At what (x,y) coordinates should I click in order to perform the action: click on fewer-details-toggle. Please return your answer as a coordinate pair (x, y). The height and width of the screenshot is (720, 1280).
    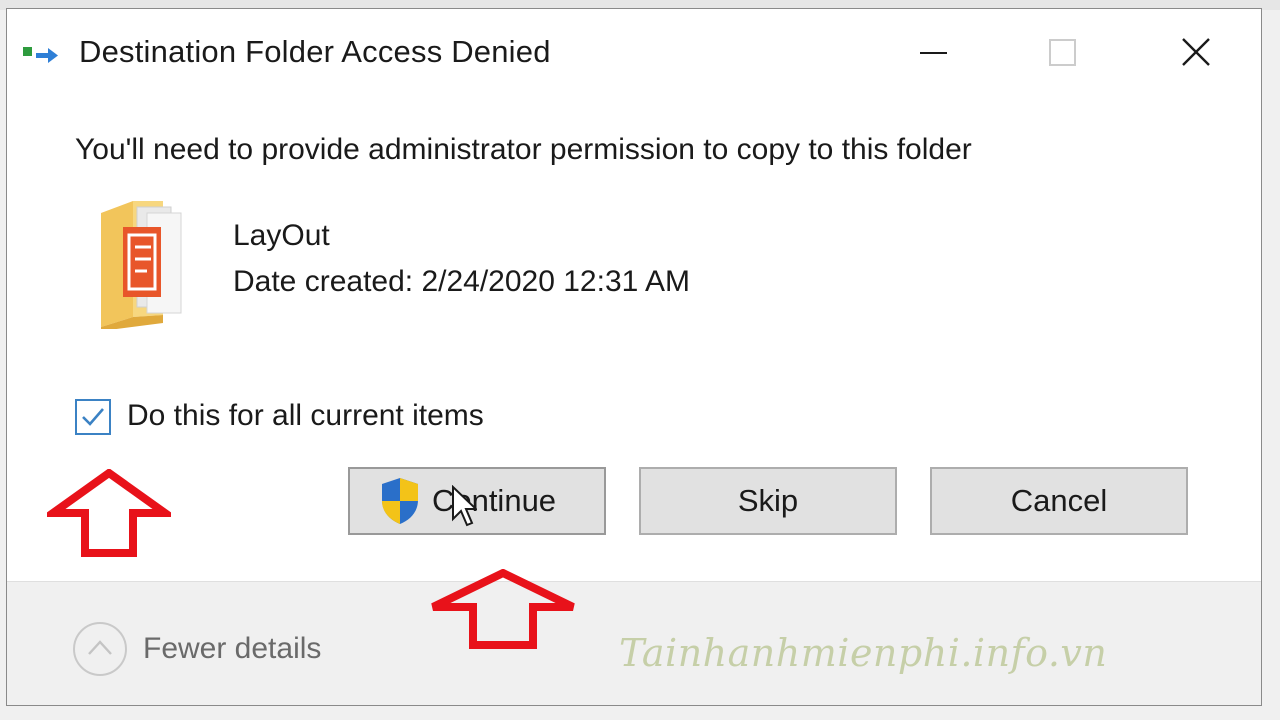
    Looking at the image, I should click on (100, 649).